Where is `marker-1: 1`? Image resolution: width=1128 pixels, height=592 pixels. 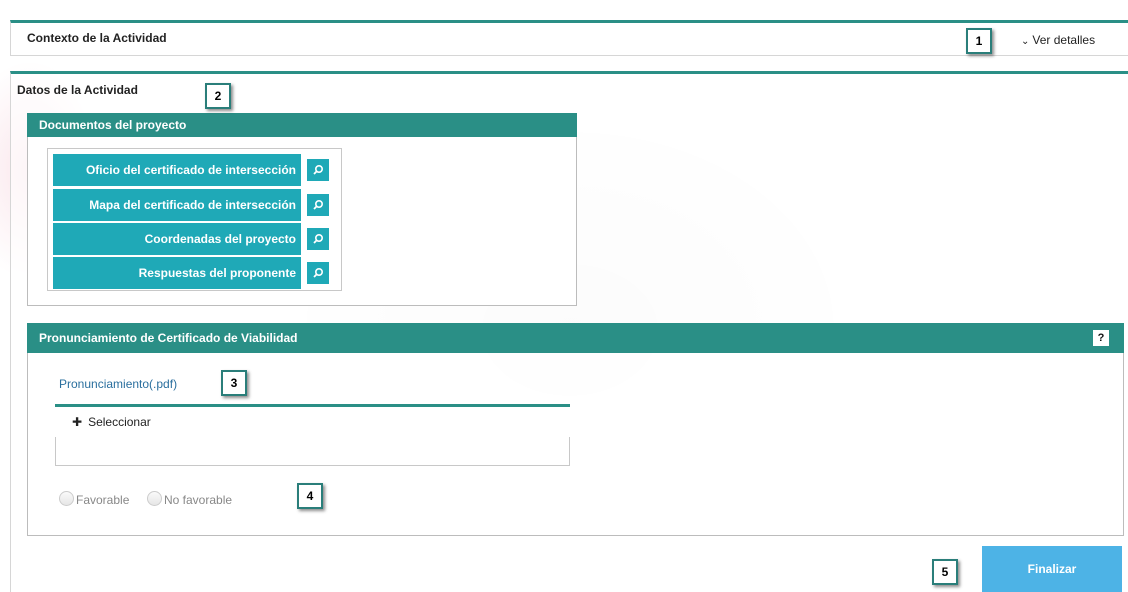
marker-1: 1 is located at coordinates (979, 41).